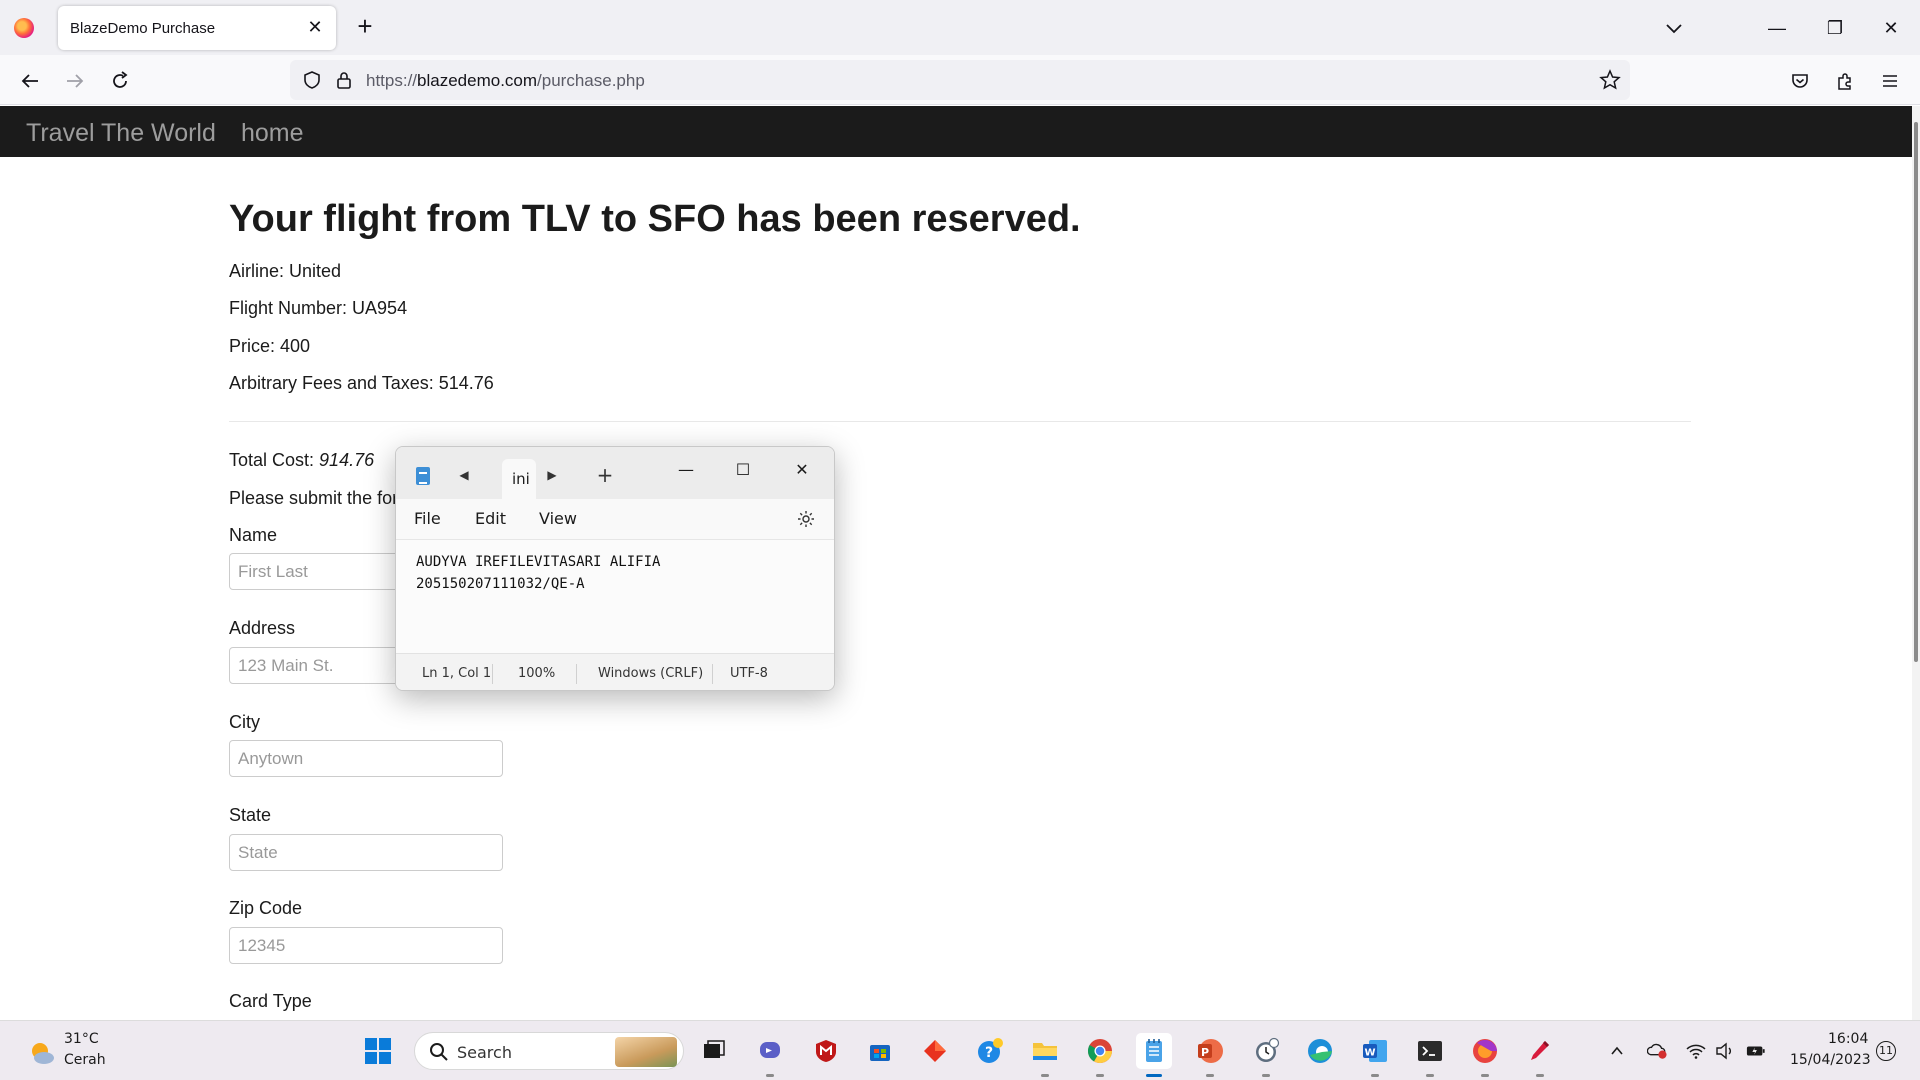 This screenshot has height=1080, width=1920. What do you see at coordinates (1045, 1055) in the screenshot?
I see `file-explorer-icon` at bounding box center [1045, 1055].